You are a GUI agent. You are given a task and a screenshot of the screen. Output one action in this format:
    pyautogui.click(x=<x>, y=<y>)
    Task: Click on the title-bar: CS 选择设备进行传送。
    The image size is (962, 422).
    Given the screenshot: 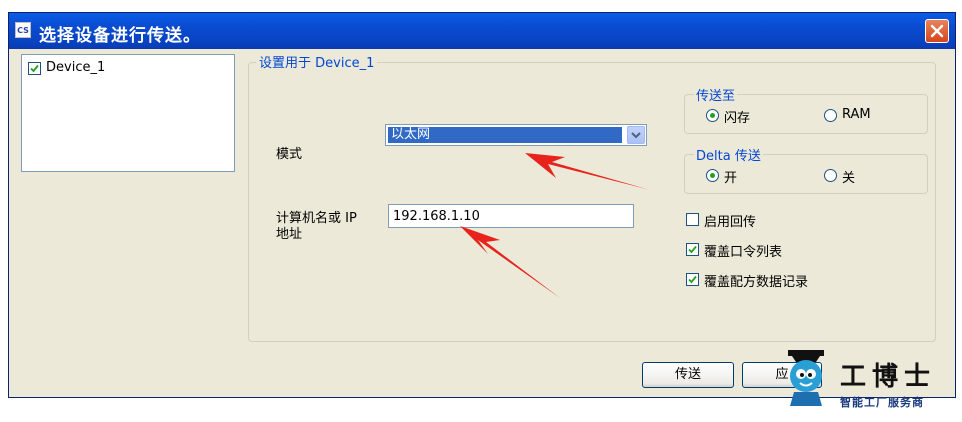 What is the action you would take?
    pyautogui.click(x=482, y=31)
    